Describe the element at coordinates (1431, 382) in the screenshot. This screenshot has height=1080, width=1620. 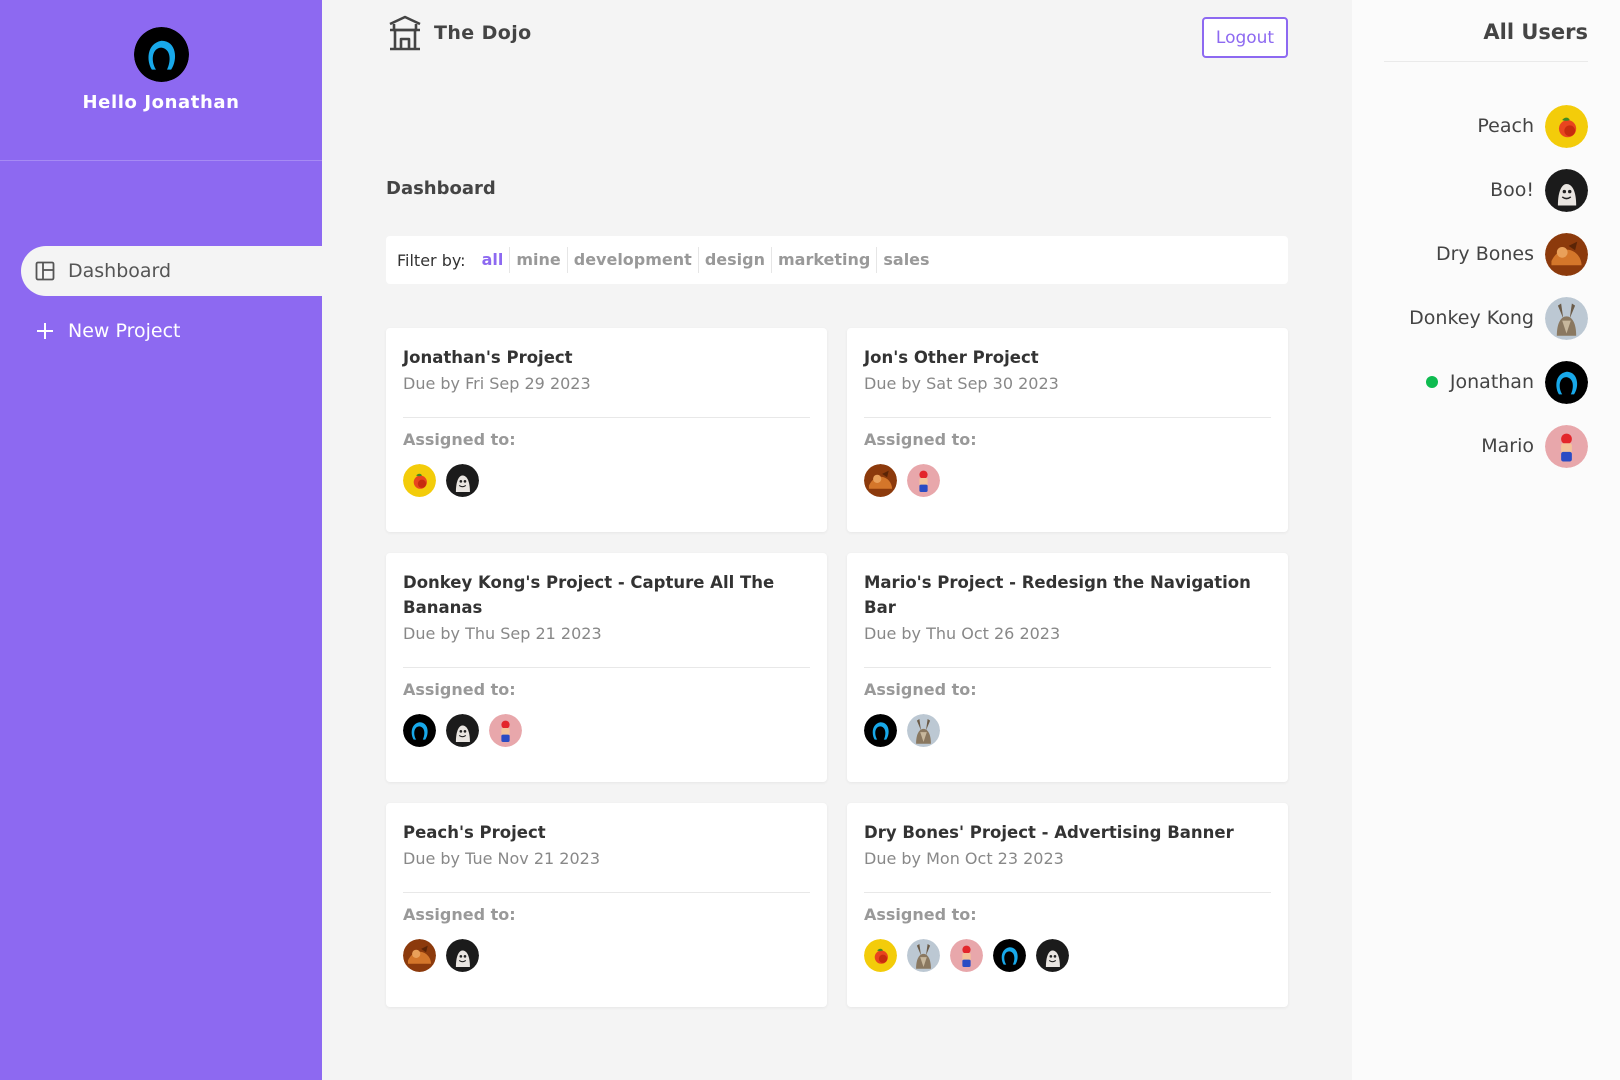
I see `online-indicator` at that location.